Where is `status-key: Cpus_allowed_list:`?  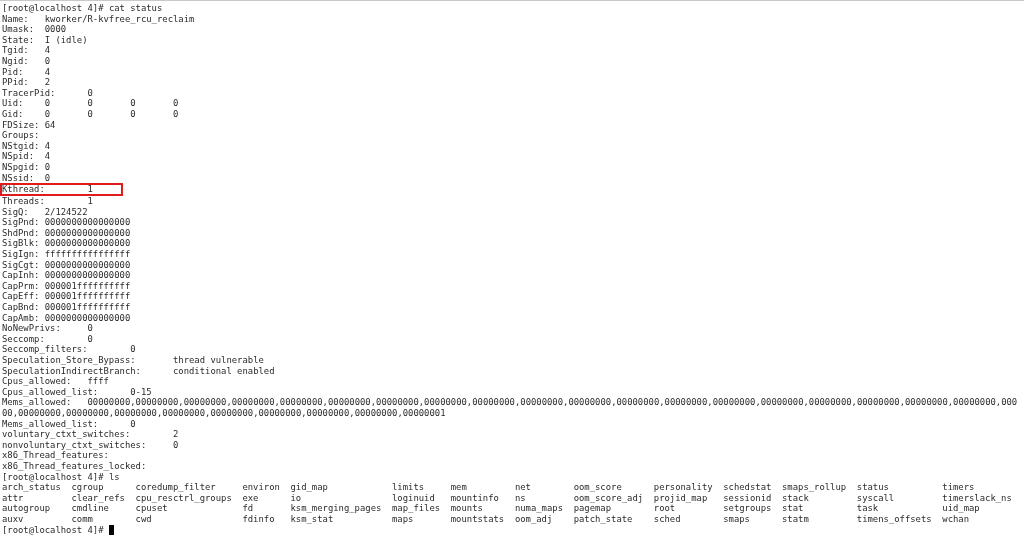
status-key: Cpus_allowed_list: is located at coordinates (50, 391).